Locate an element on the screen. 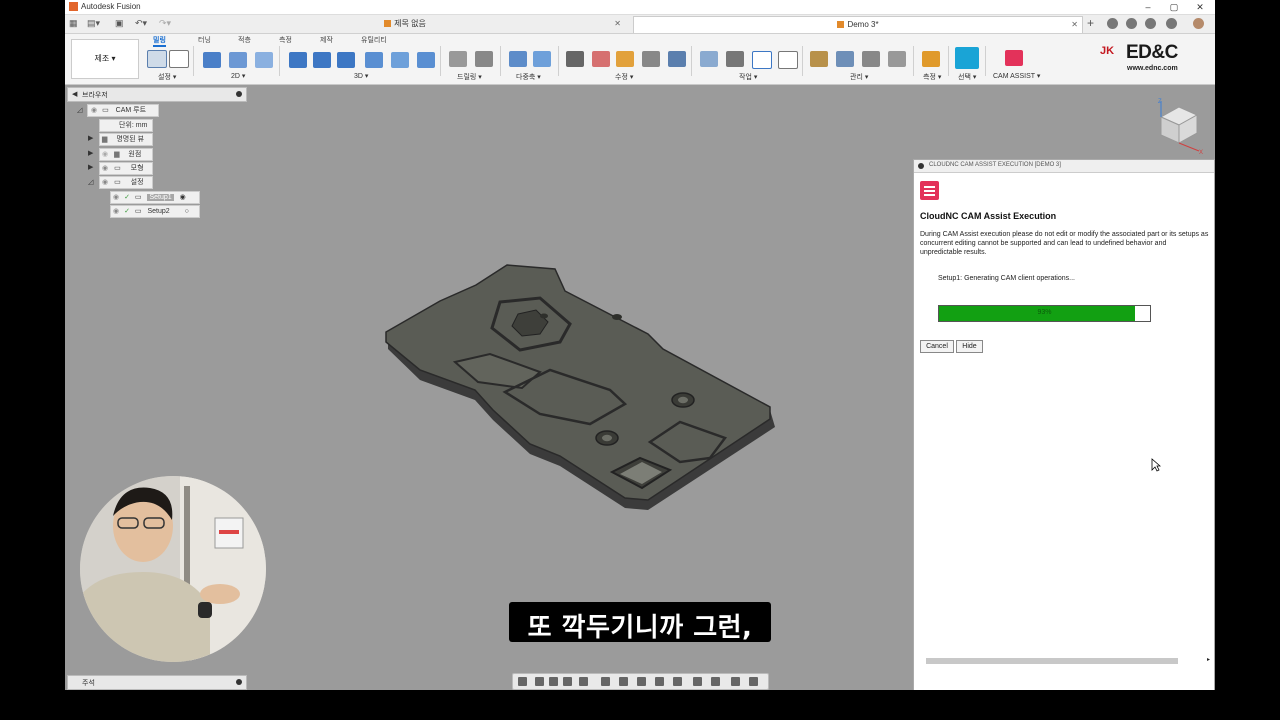  tree-named-views: ▆ 명명된 뷰 is located at coordinates (126, 139).